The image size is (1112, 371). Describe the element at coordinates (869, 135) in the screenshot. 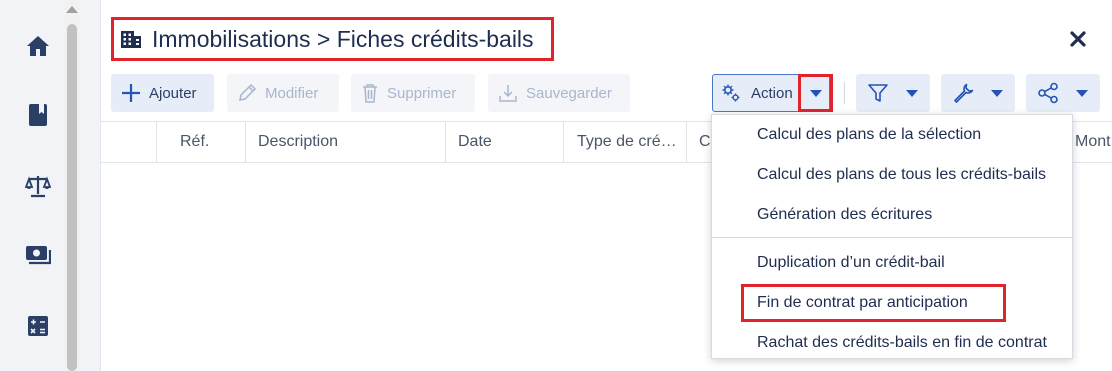

I see `menu-item-calc-selection: Calcul des plans de la sélection` at that location.